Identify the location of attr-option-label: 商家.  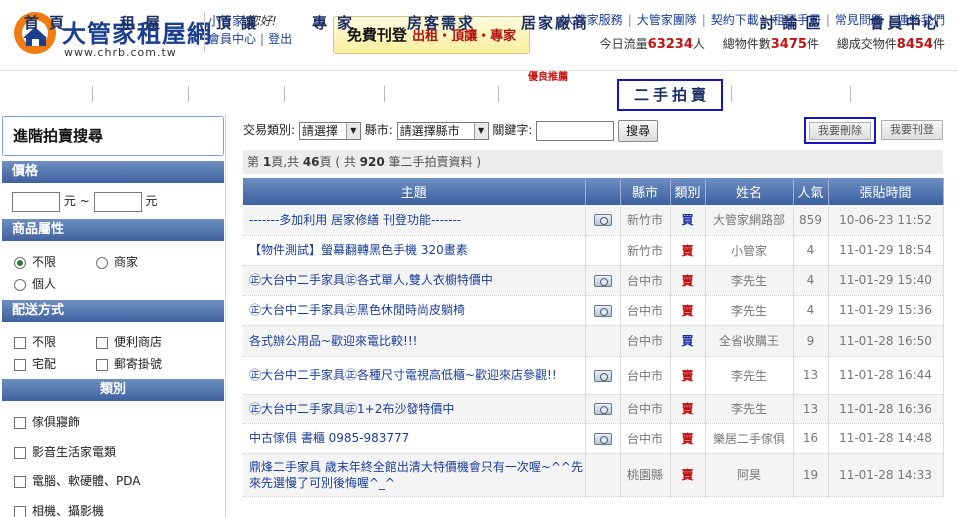
(126, 262).